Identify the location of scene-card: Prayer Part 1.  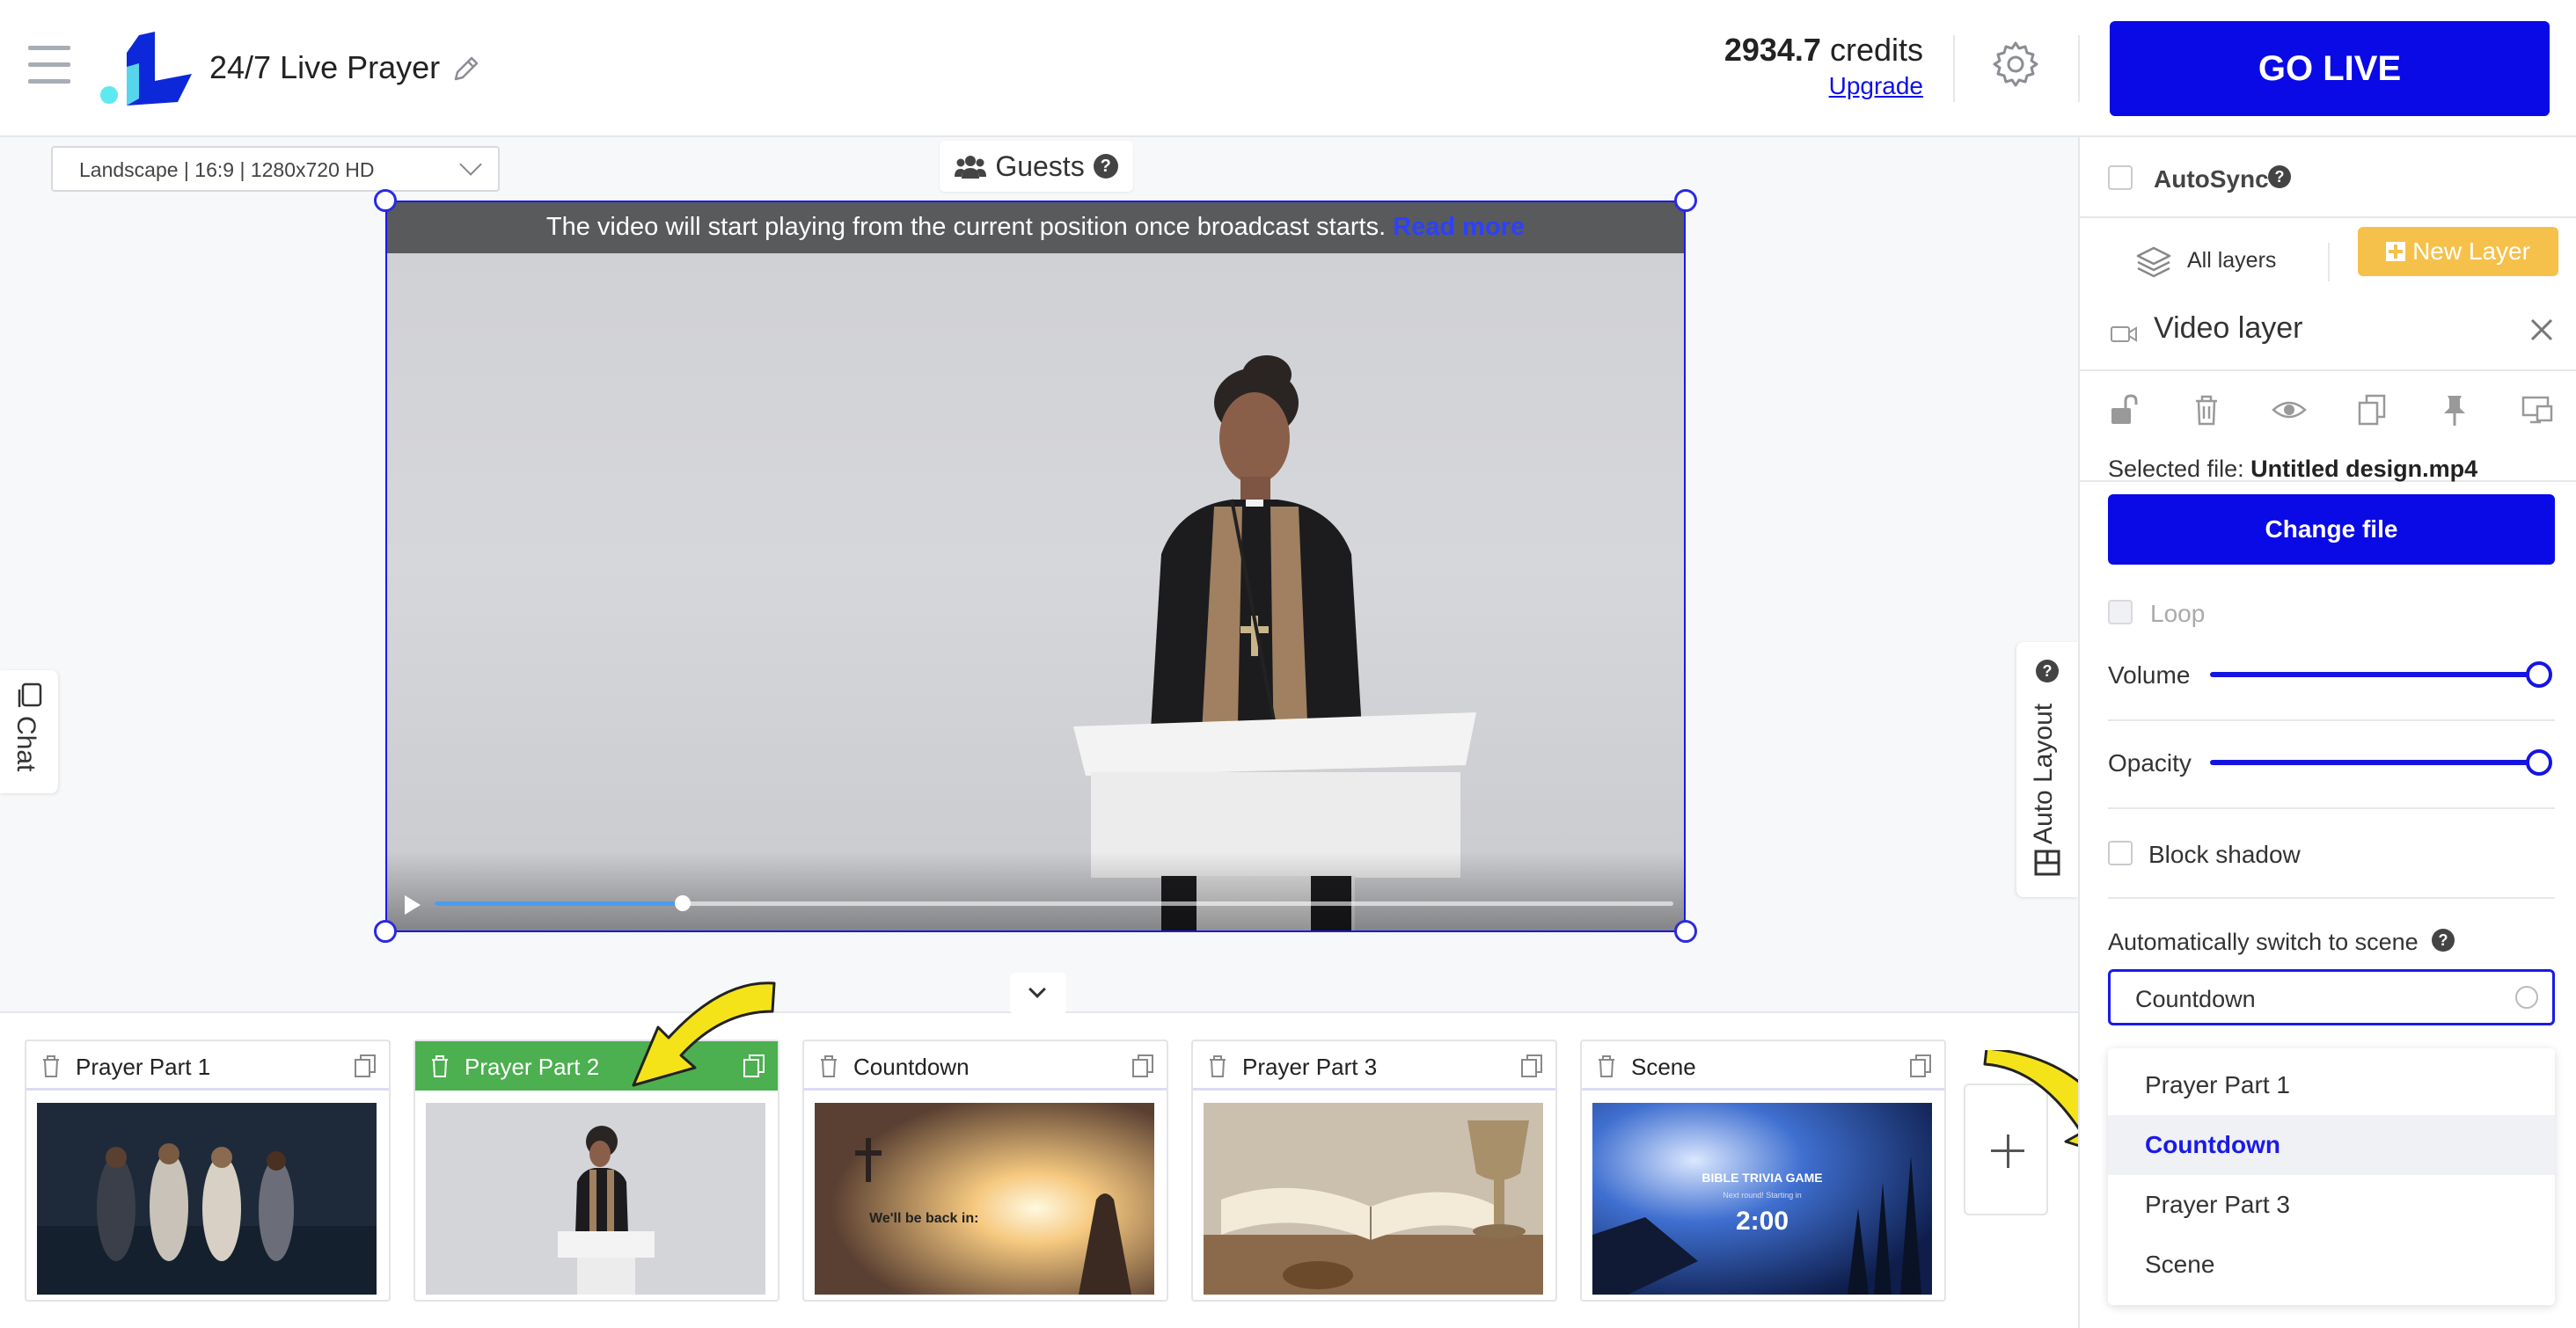
(208, 1171).